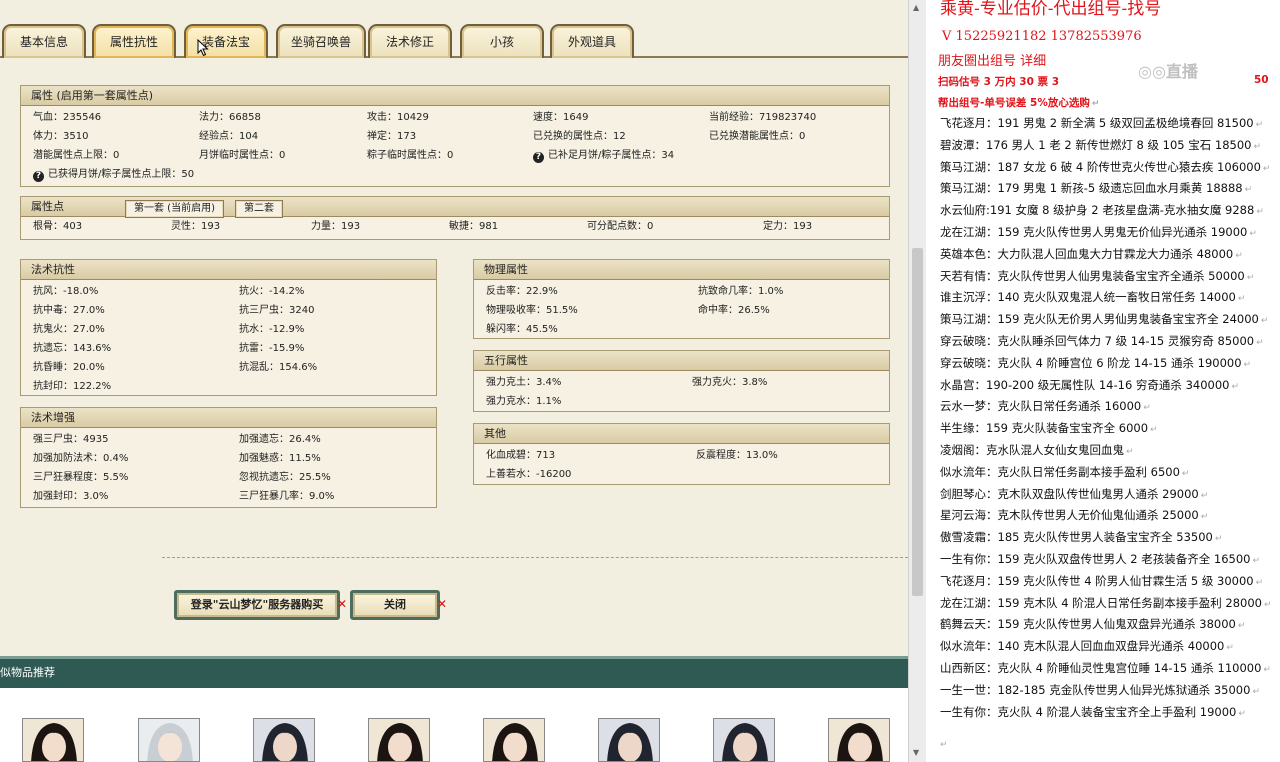 The width and height of the screenshot is (1280, 762). Describe the element at coordinates (442, 604) in the screenshot. I see `close-x-icon: ✕` at that location.